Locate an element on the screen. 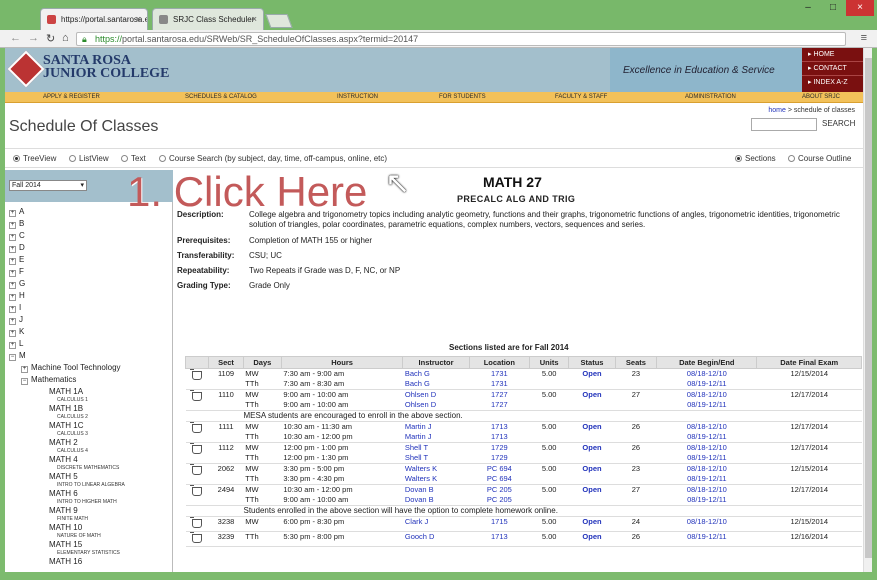 Image resolution: width=877 pixels, height=580 pixels. instructor: Walters K Walters K is located at coordinates (436, 474).